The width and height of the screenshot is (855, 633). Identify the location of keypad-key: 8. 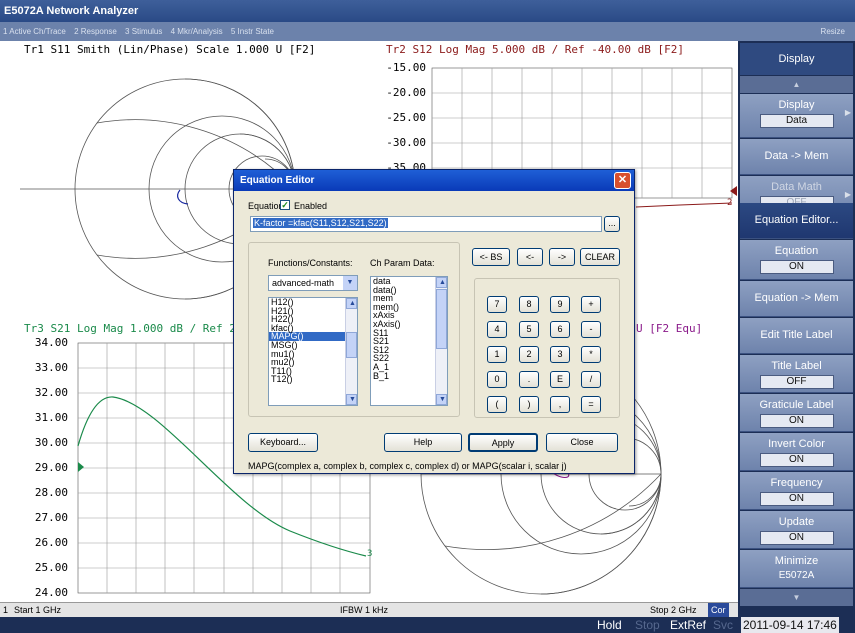
(529, 304).